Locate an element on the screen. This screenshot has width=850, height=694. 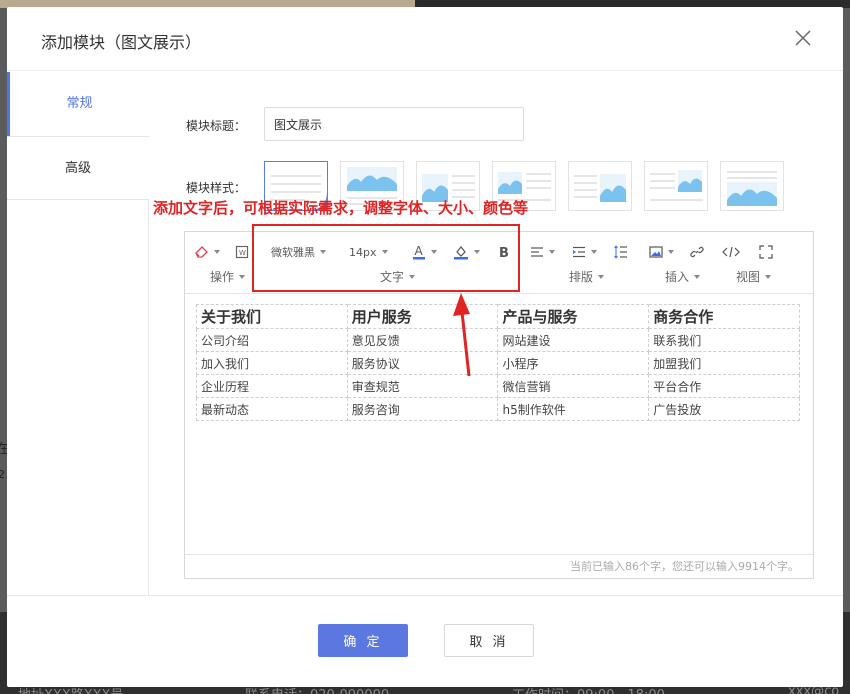
sidebar-item-general: 常规 is located at coordinates (78, 104).